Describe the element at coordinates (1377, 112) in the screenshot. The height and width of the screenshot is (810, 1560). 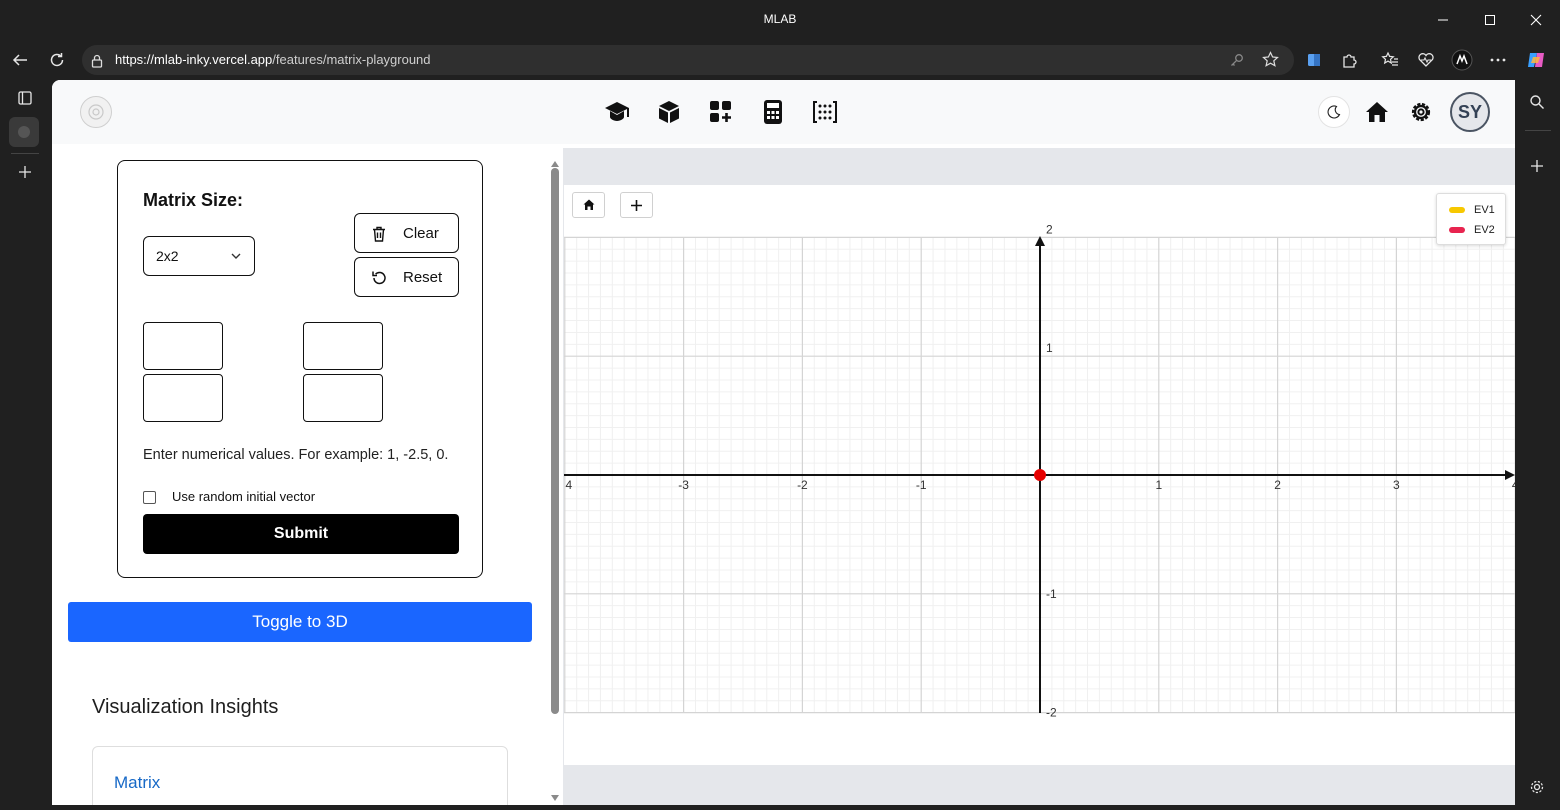
I see `home-icon` at that location.